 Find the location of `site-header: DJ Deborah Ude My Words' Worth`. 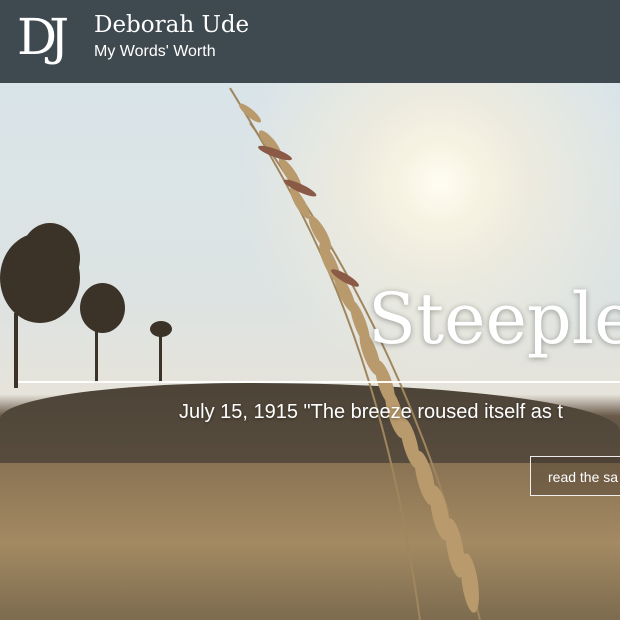

site-header: DJ Deborah Ude My Words' Worth is located at coordinates (310, 41).